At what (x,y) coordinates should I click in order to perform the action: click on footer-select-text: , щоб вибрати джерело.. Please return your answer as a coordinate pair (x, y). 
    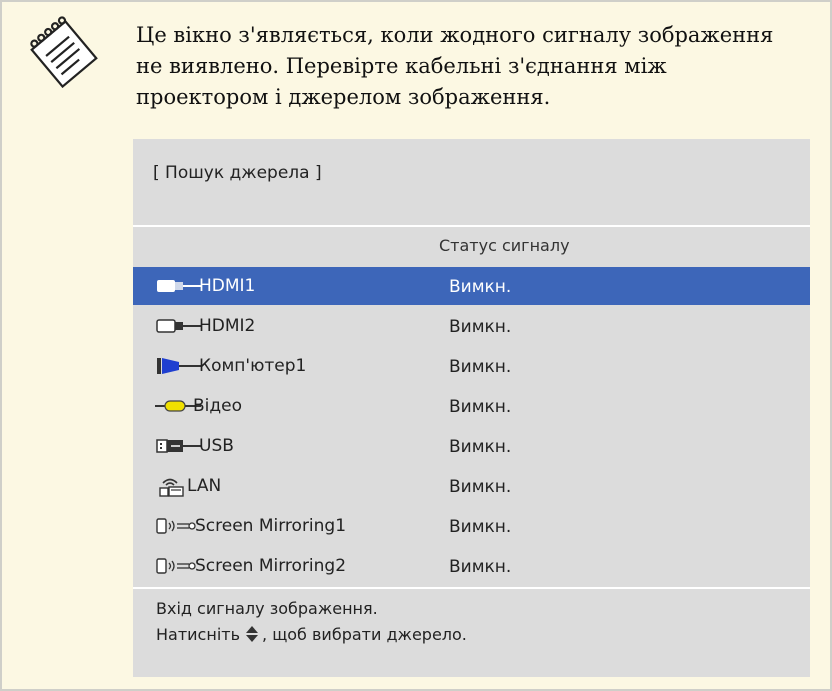
    Looking at the image, I should click on (364, 634).